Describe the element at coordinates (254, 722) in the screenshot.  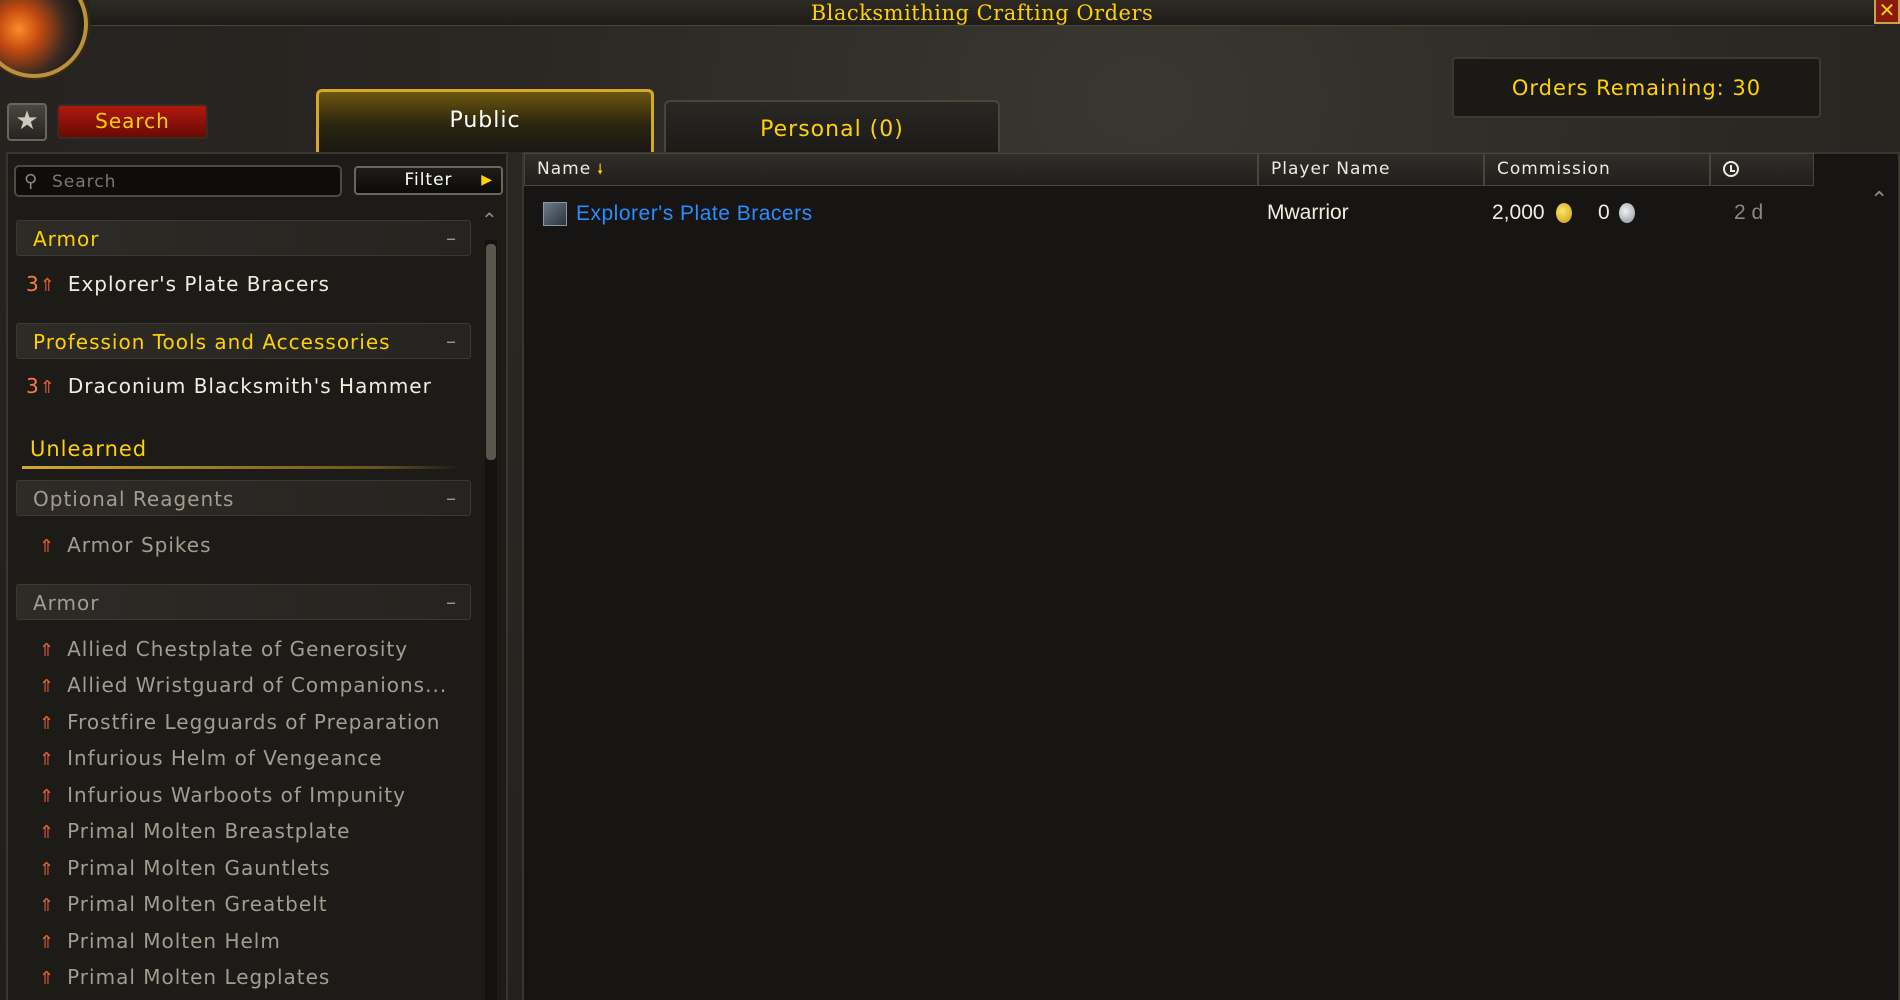
I see `recipe-name: Frostfire Legguards of Preparation` at that location.